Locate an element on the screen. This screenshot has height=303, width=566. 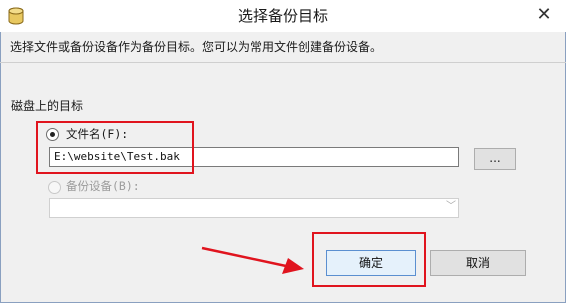
chevron-down-icon: ﹀ is located at coordinates (451, 206).